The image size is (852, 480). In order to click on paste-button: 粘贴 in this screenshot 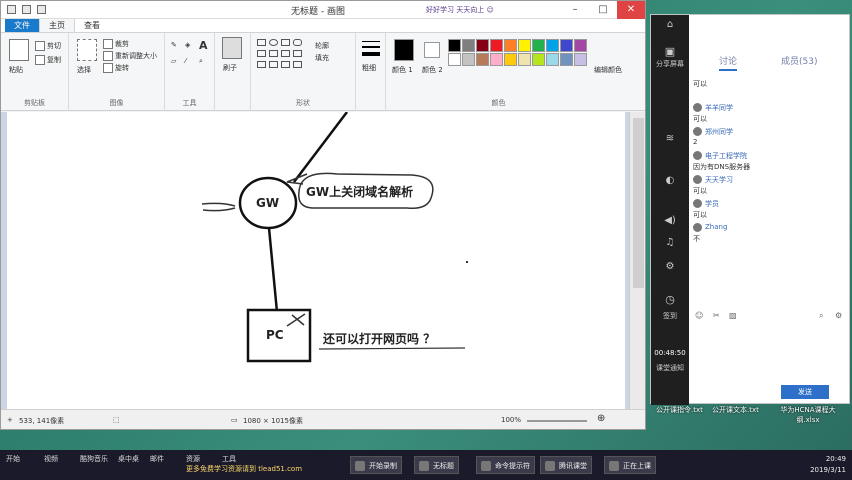, I will do `click(16, 70)`.